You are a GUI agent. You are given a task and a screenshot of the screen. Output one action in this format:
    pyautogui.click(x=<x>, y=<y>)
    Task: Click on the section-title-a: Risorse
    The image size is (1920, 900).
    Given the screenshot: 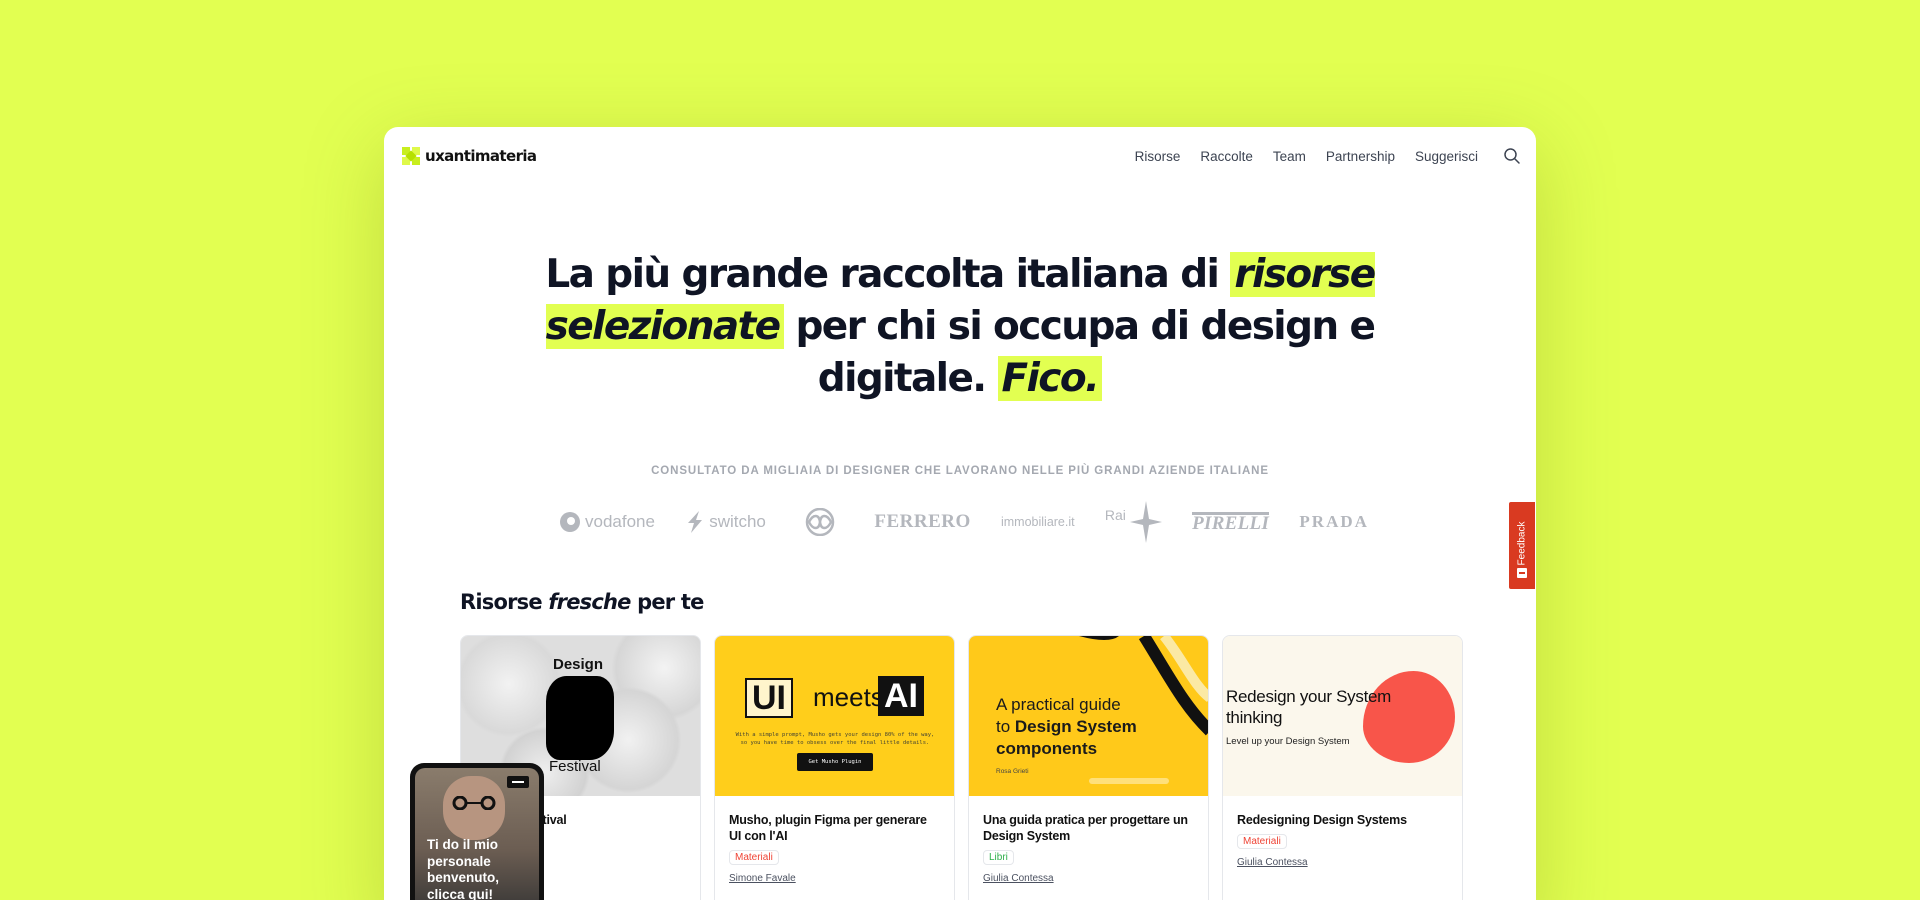 What is the action you would take?
    pyautogui.click(x=504, y=602)
    